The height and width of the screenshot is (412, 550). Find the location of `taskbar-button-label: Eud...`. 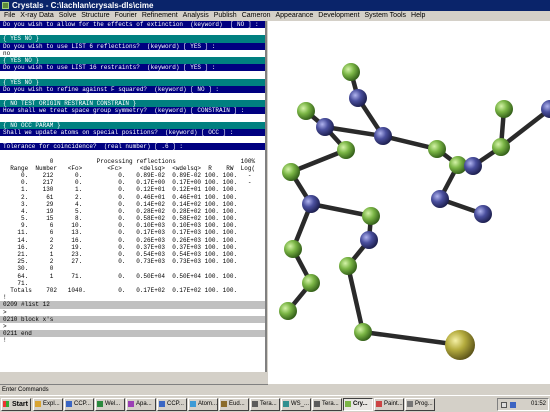

taskbar-button-label: Eud... is located at coordinates (237, 404).